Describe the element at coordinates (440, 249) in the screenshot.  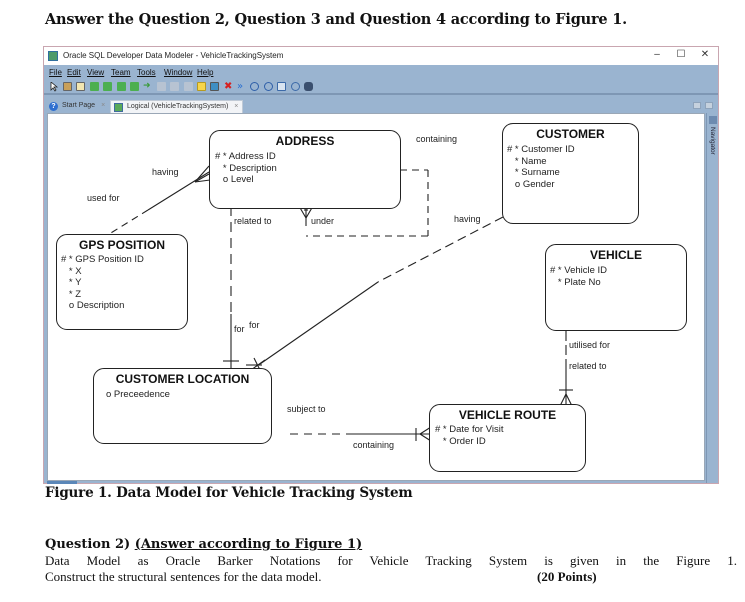
I see `rel-customer-custloc-dashed` at that location.